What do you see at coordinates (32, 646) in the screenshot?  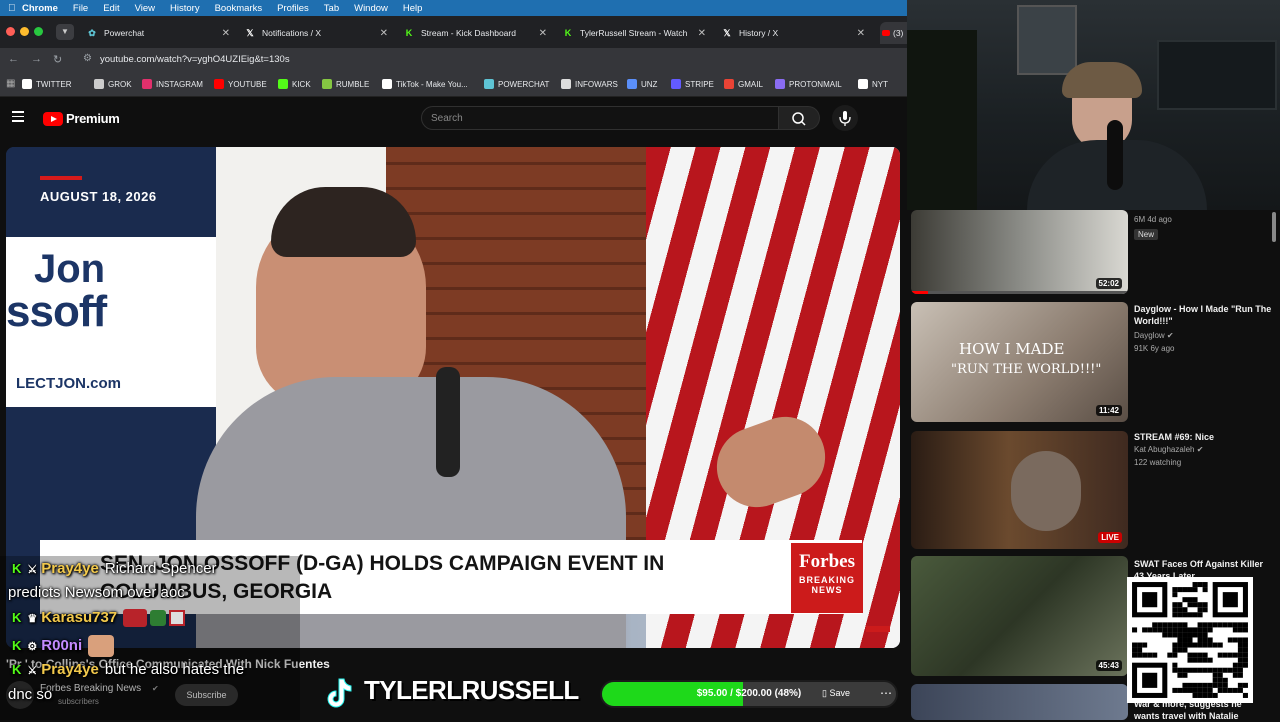 I see `badge-icon: ⚙` at bounding box center [32, 646].